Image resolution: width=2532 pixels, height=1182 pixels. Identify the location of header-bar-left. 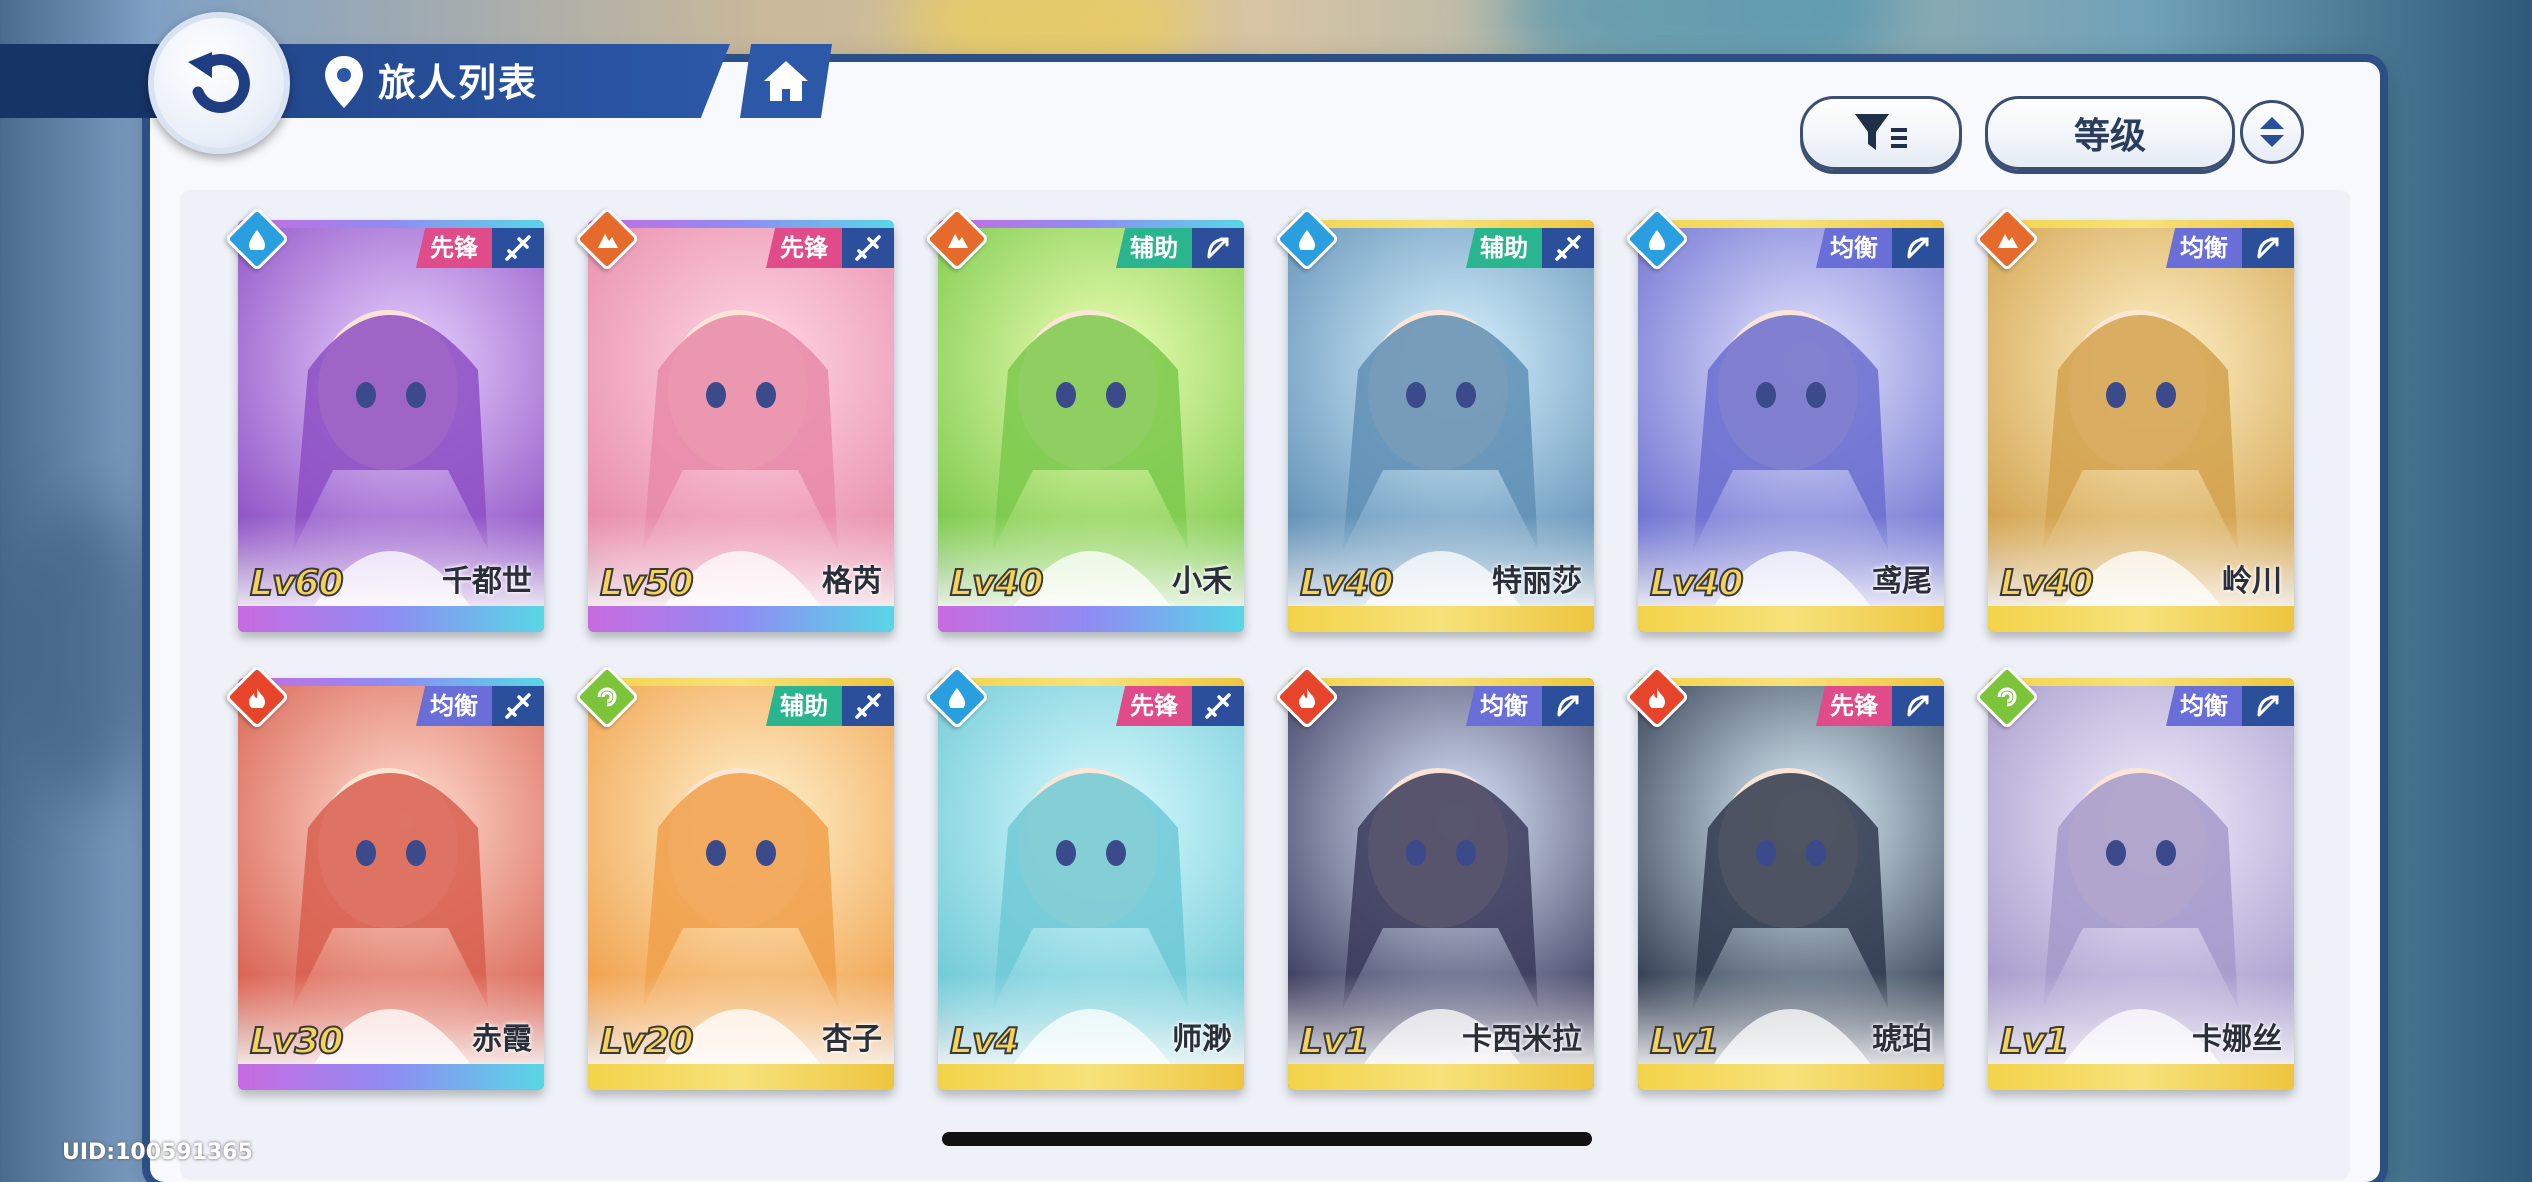
(80, 81).